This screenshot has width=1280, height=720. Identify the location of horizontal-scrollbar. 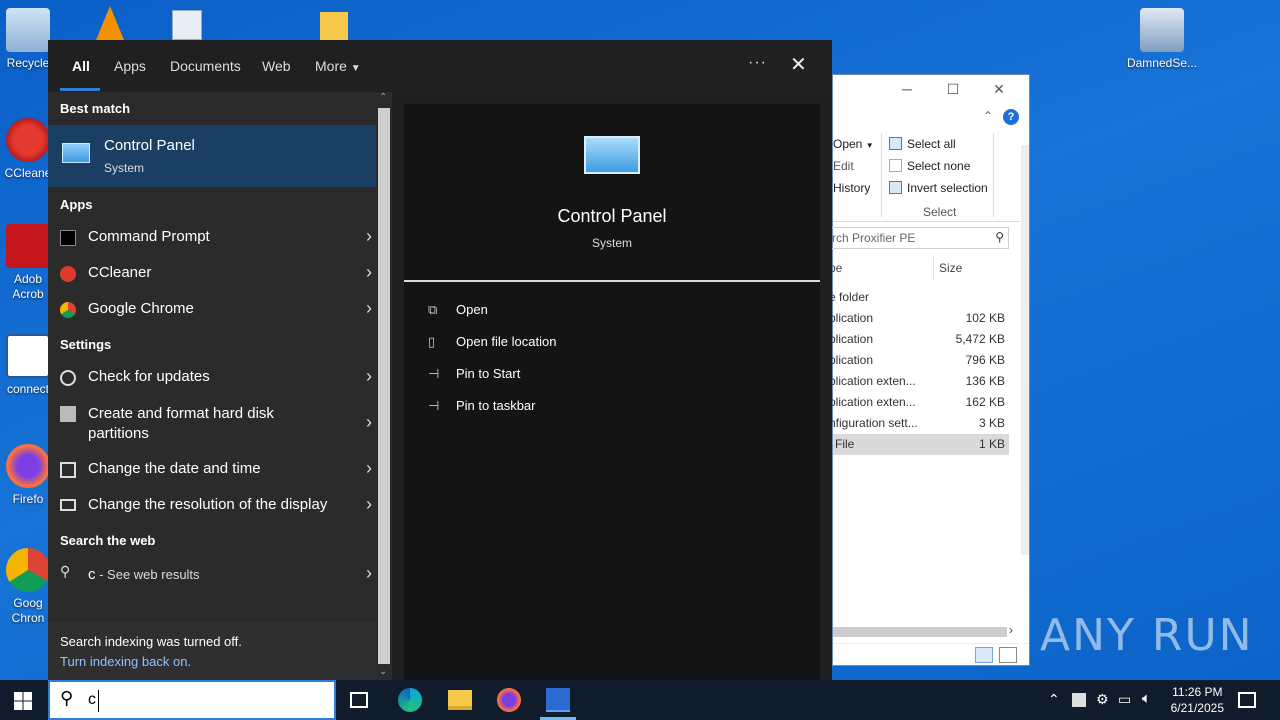
(920, 632).